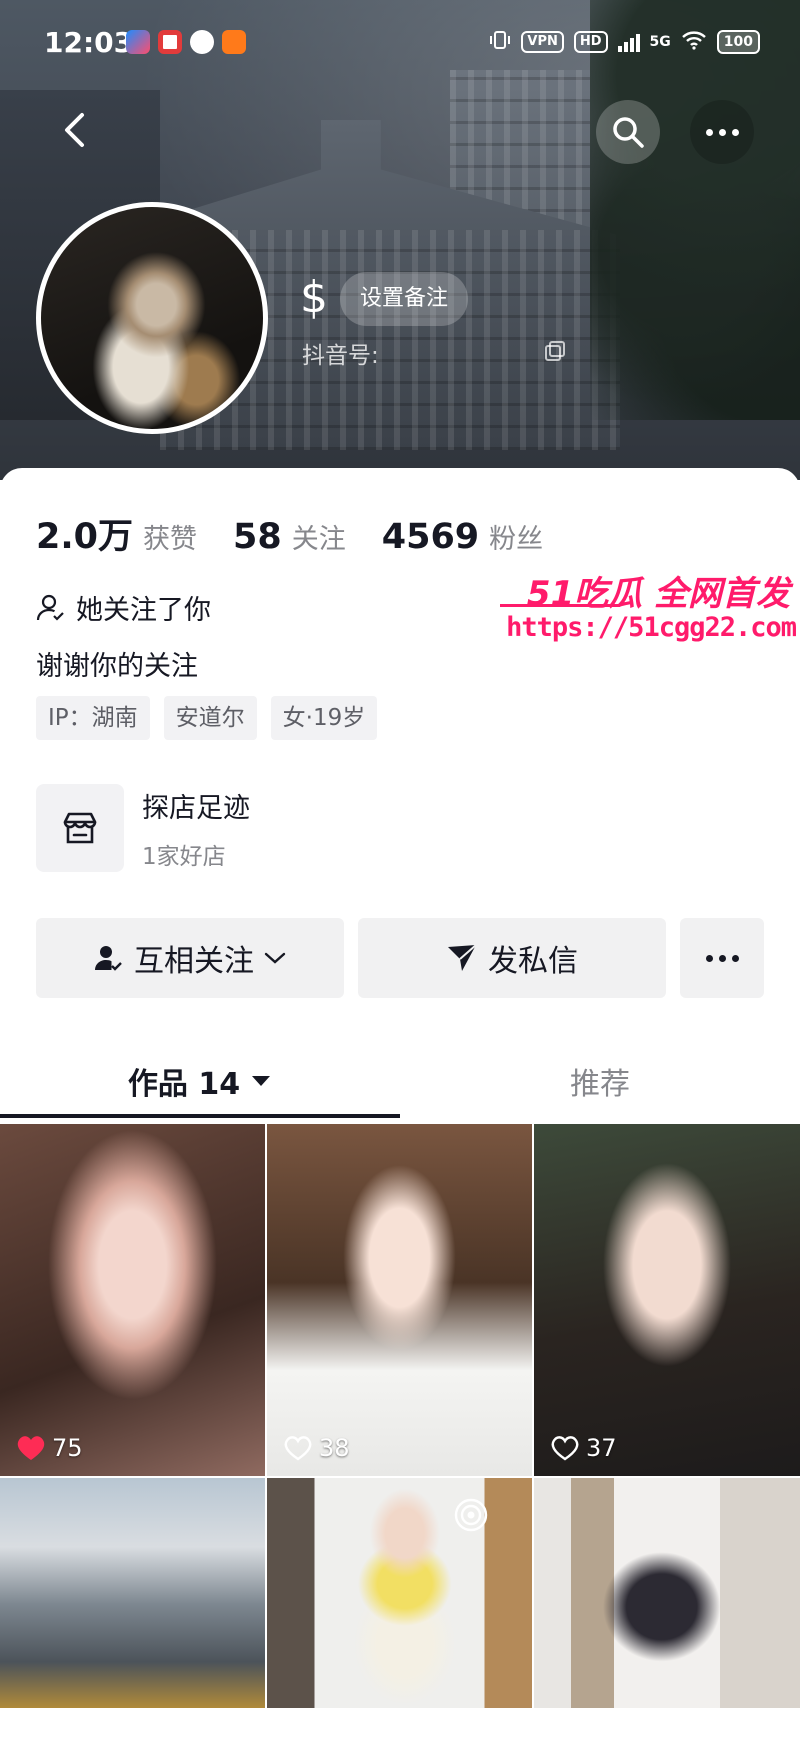 This screenshot has width=800, height=1759. What do you see at coordinates (667, 1300) in the screenshot?
I see `video-thumbnail: 37` at bounding box center [667, 1300].